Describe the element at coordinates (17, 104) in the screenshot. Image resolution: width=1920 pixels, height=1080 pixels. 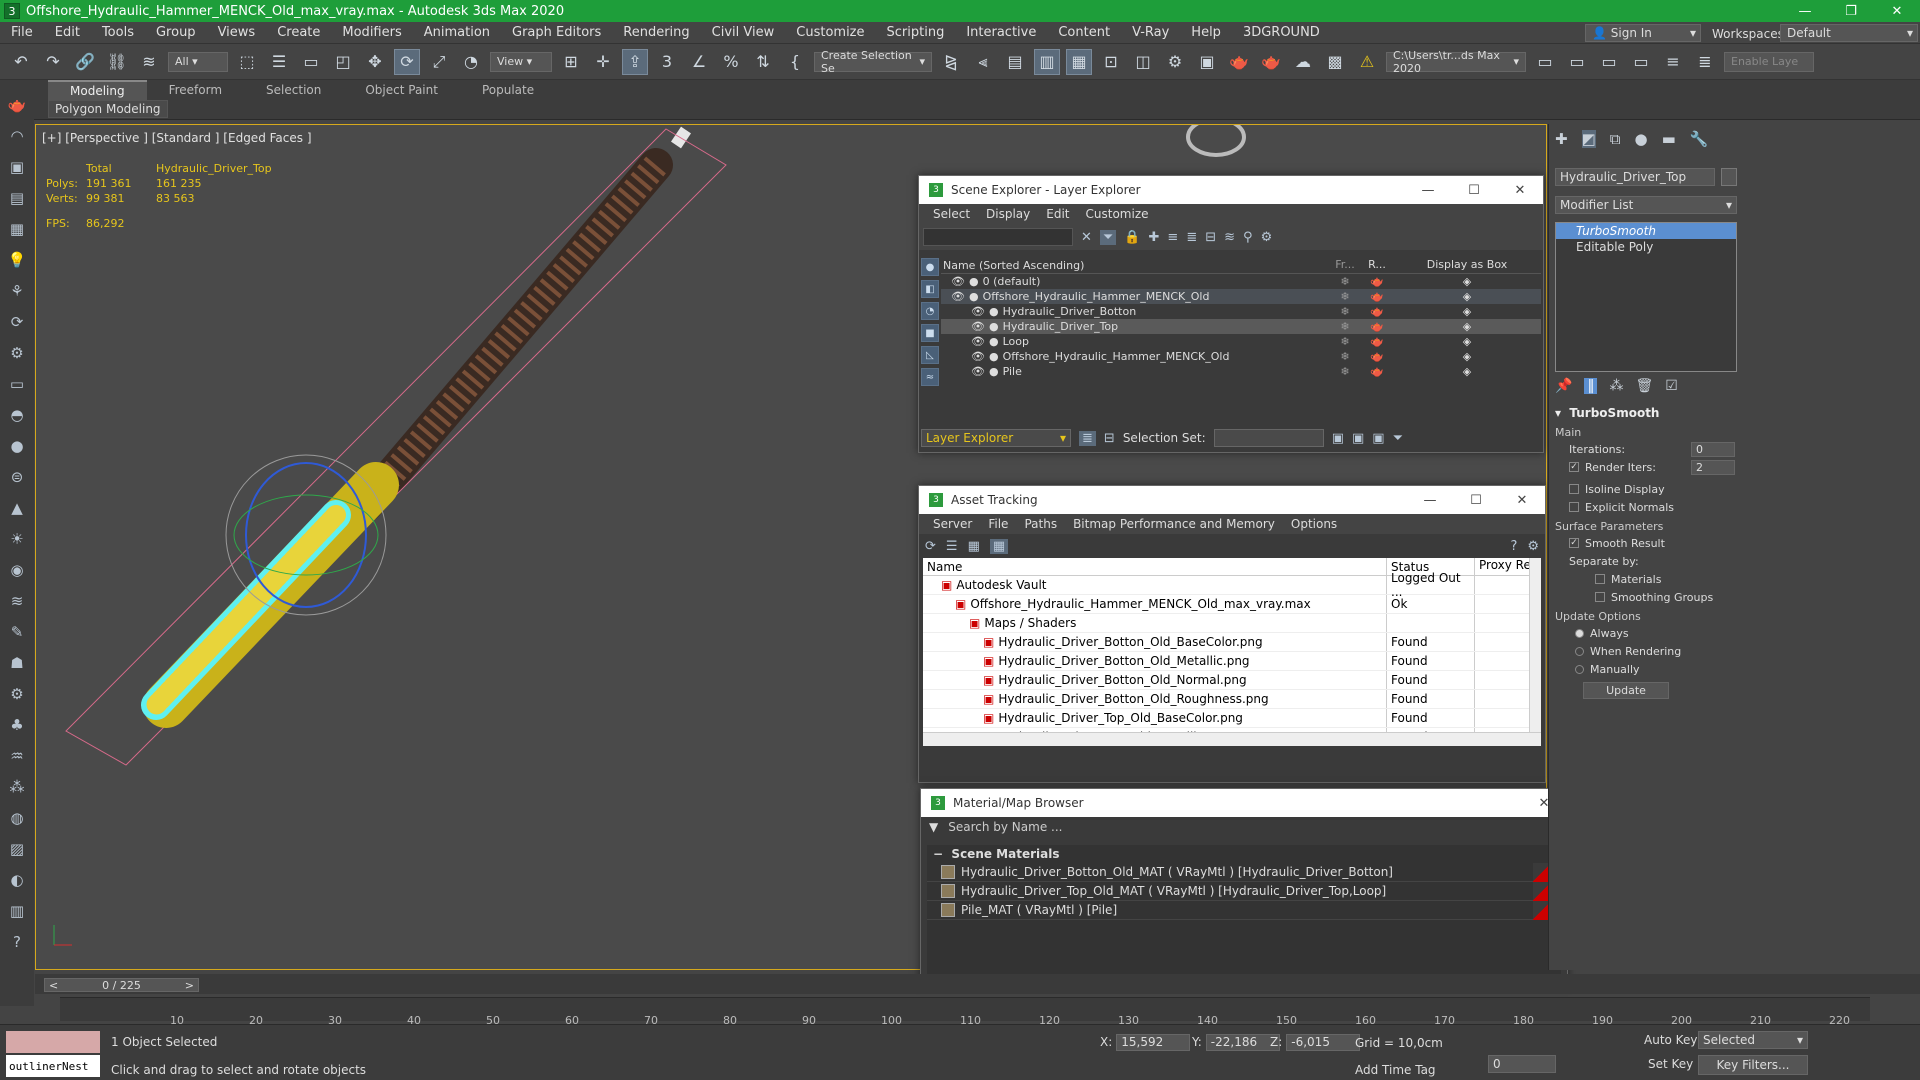
I see `teapot-icon: 🫖` at that location.